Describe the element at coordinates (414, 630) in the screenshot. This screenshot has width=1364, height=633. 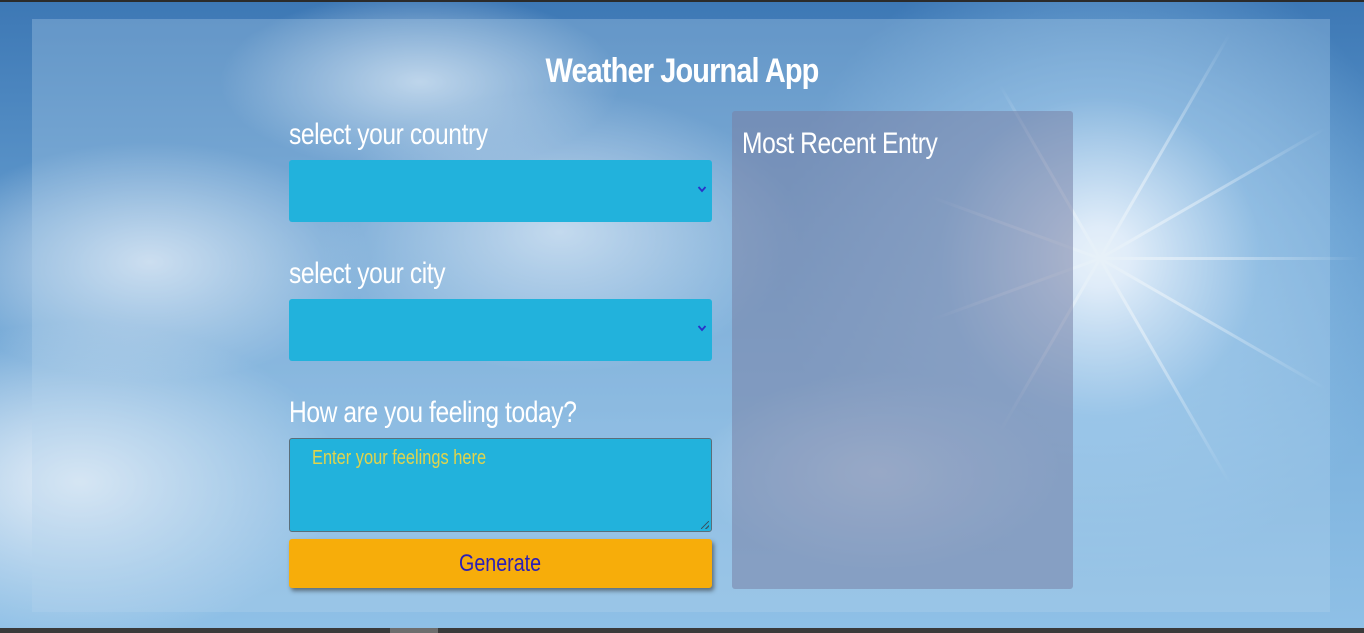
I see `scrollbar-thumb` at that location.